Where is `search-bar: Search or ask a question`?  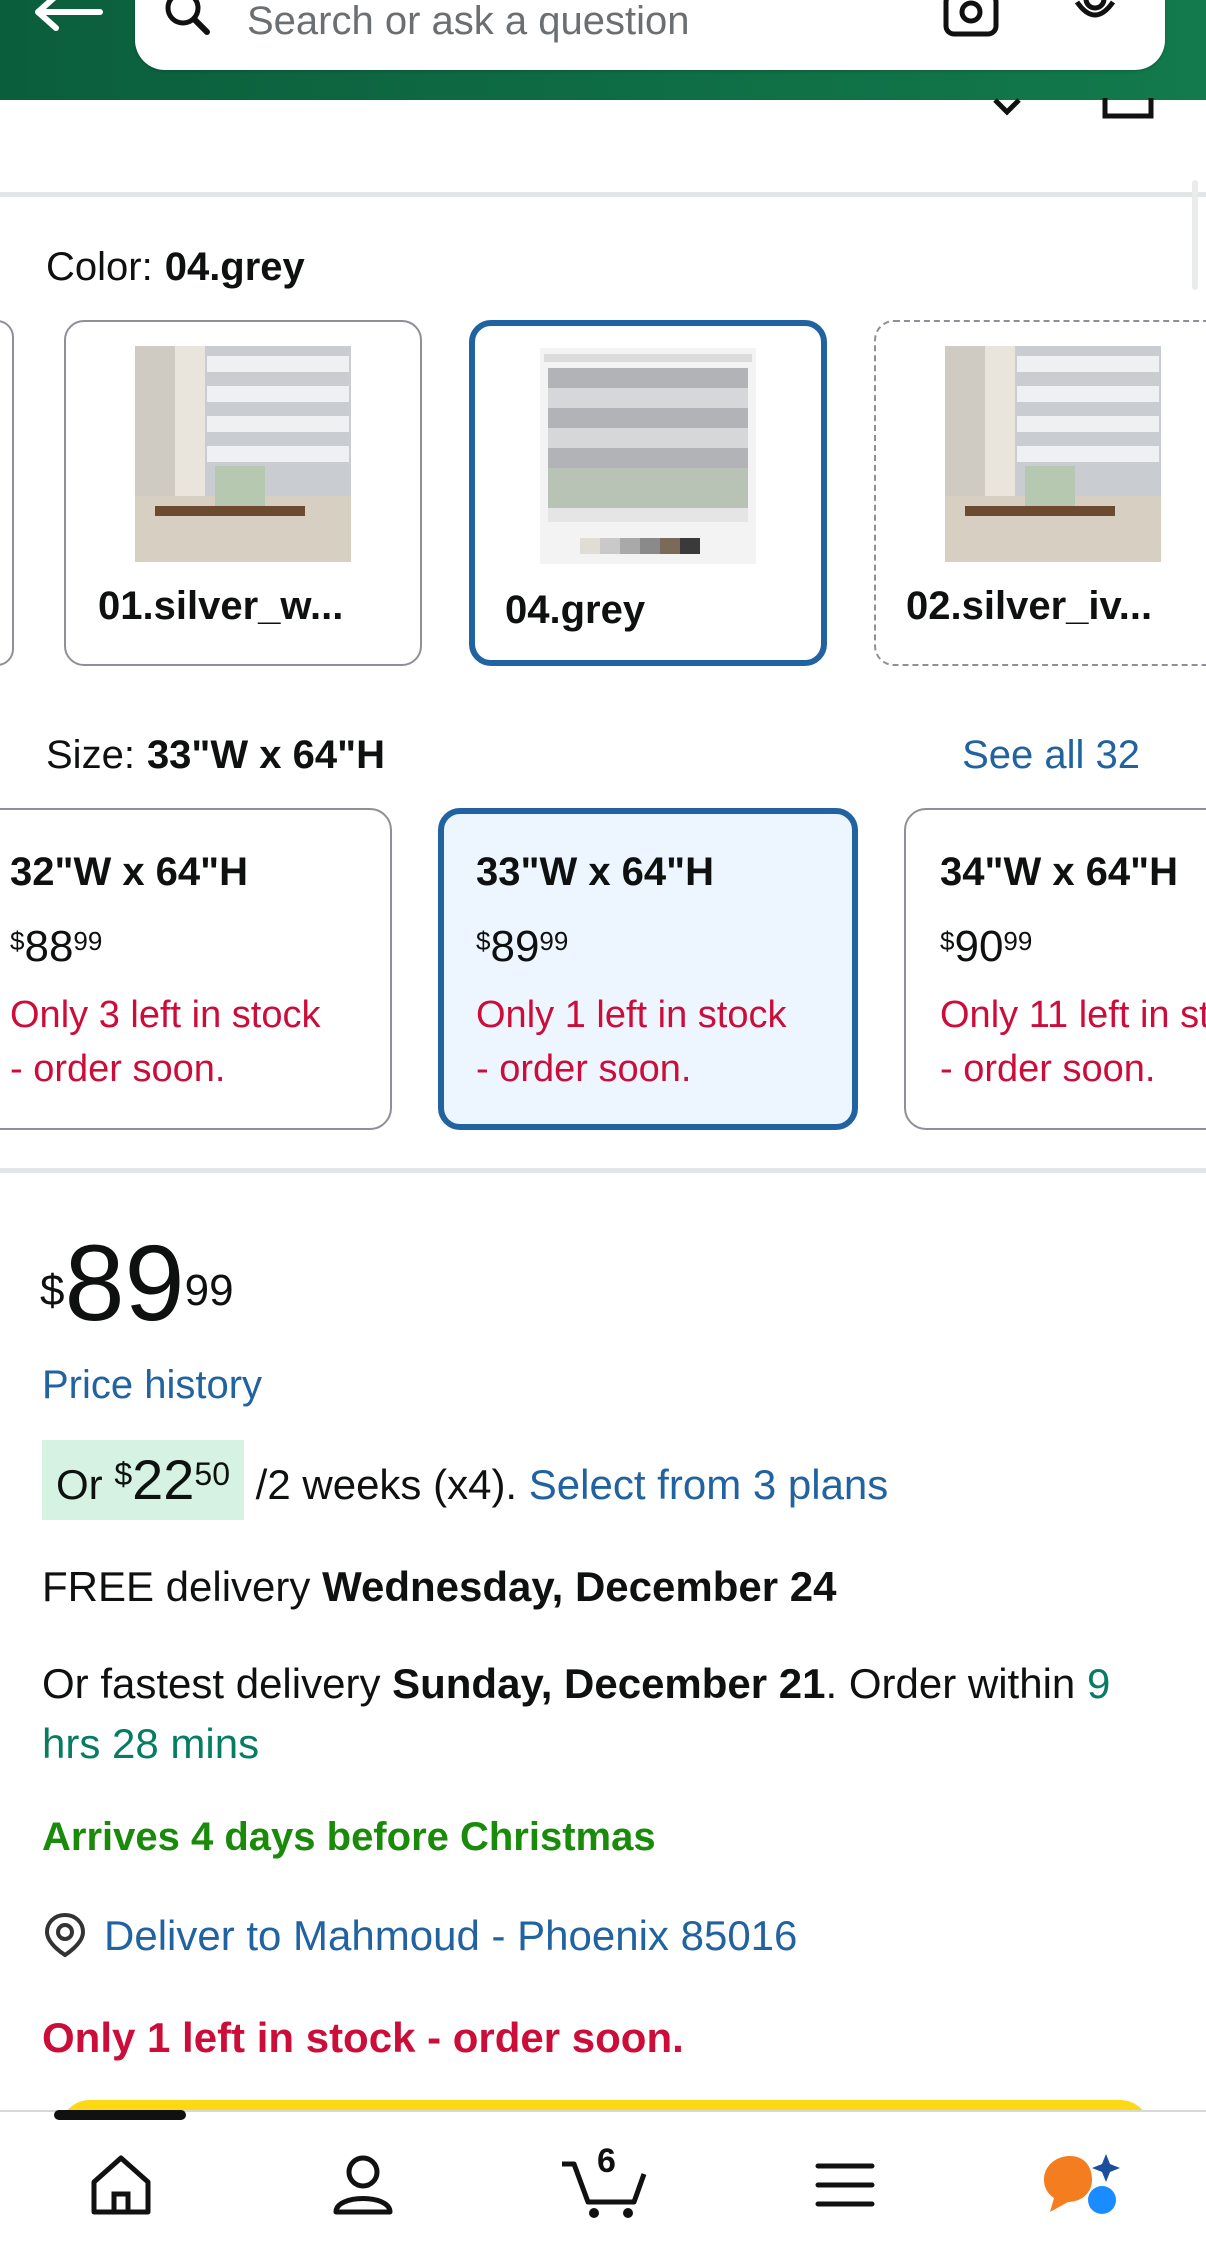 search-bar: Search or ask a question is located at coordinates (650, 35).